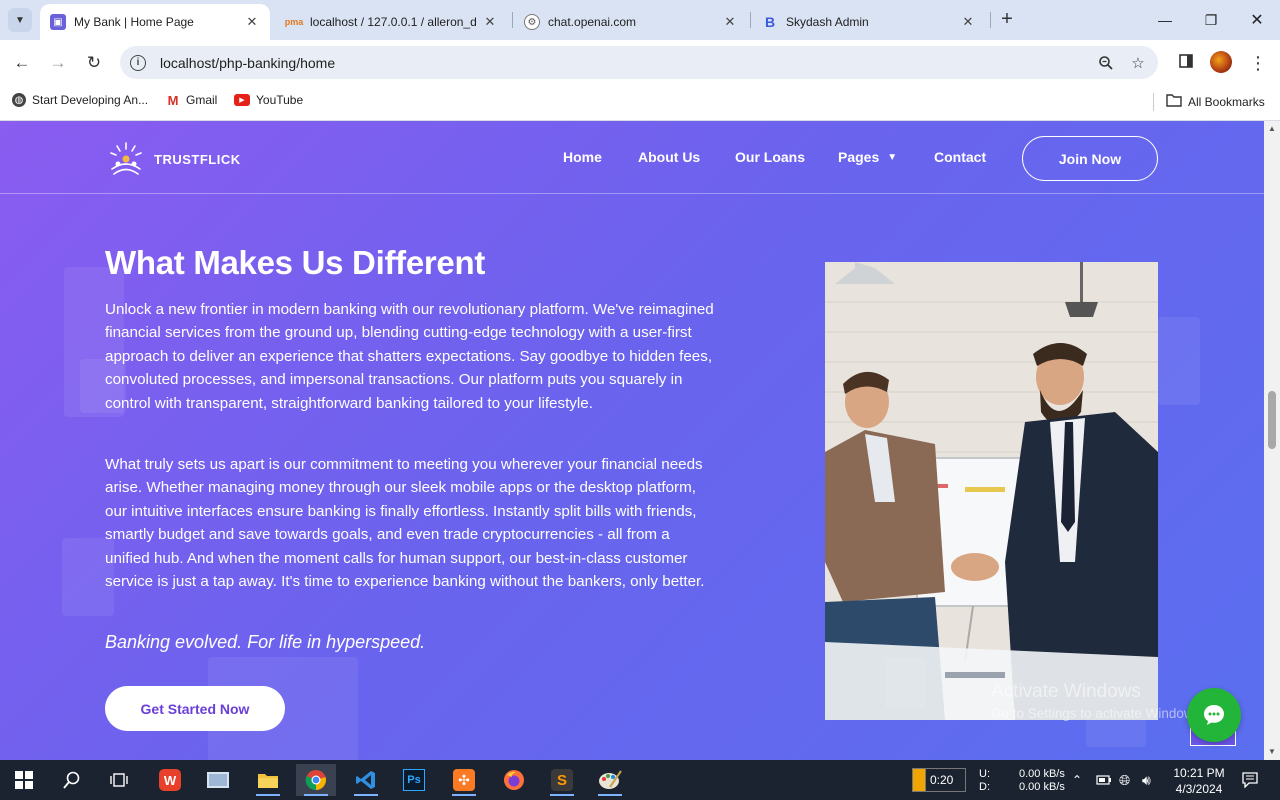 The height and width of the screenshot is (800, 1280). What do you see at coordinates (20, 20) in the screenshot?
I see `tab-search-button: ▼` at bounding box center [20, 20].